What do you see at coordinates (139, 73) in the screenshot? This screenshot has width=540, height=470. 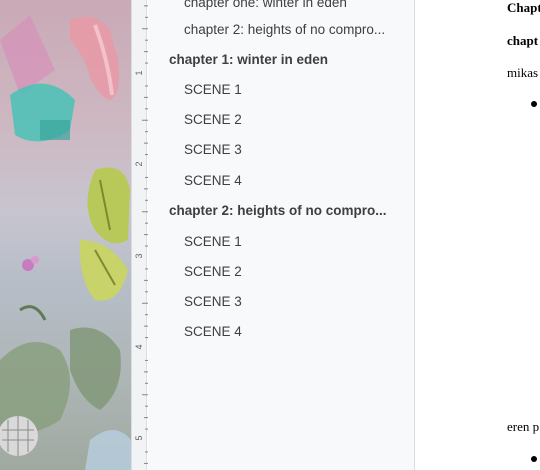 I see `ruler-number: 1` at bounding box center [139, 73].